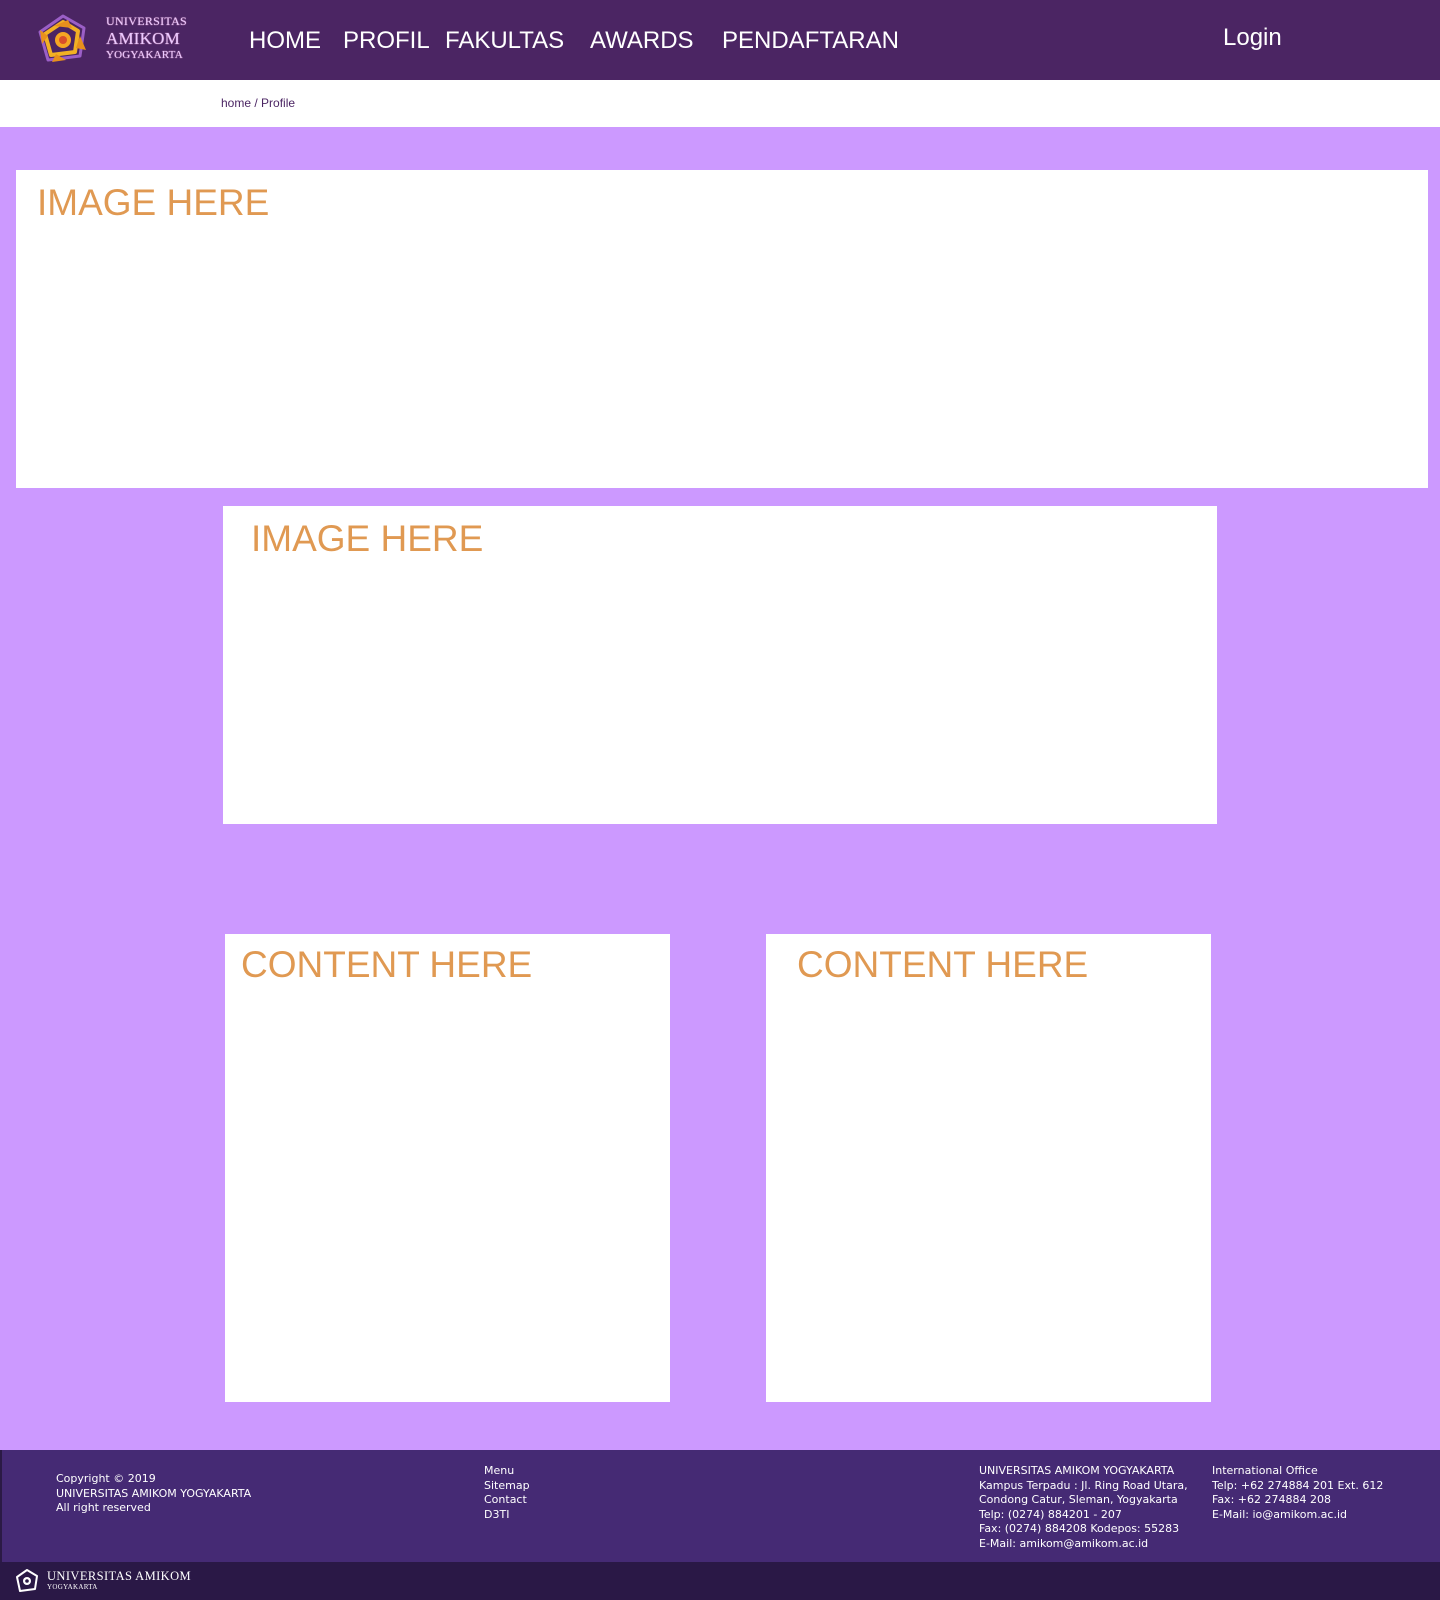 The image size is (1440, 1600). Describe the element at coordinates (507, 1471) in the screenshot. I see `footer-link-menu: Menu` at that location.